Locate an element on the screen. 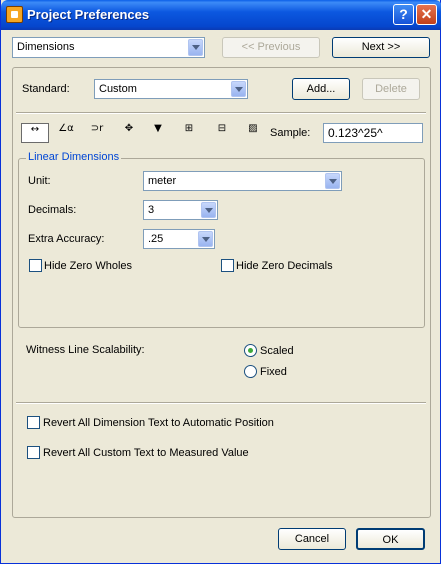 This screenshot has width=441, height=564. close-button: ✕ is located at coordinates (426, 14).